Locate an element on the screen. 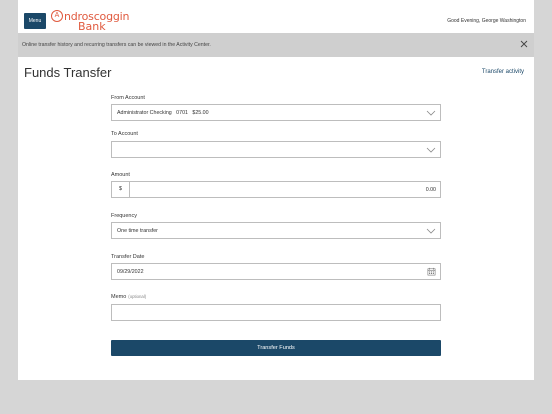  transfer-date-label: Transfer Date is located at coordinates (128, 257).